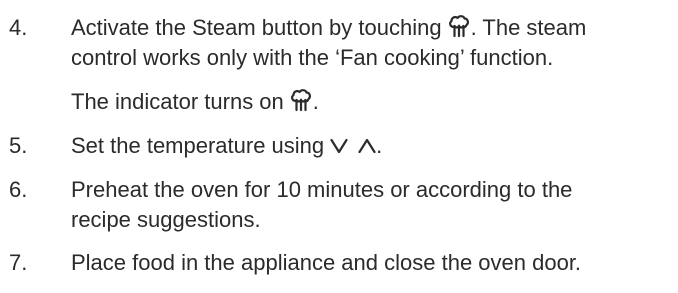 Image resolution: width=678 pixels, height=293 pixels. Describe the element at coordinates (339, 147) in the screenshot. I see `chevron-down-icon` at that location.